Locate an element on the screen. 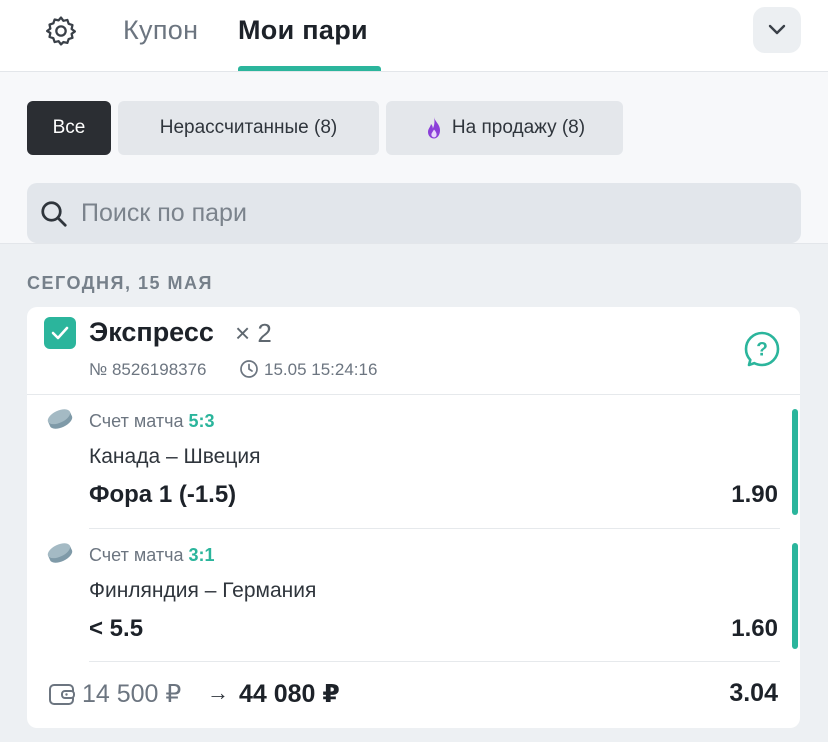 The width and height of the screenshot is (828, 742). fire-icon is located at coordinates (434, 128).